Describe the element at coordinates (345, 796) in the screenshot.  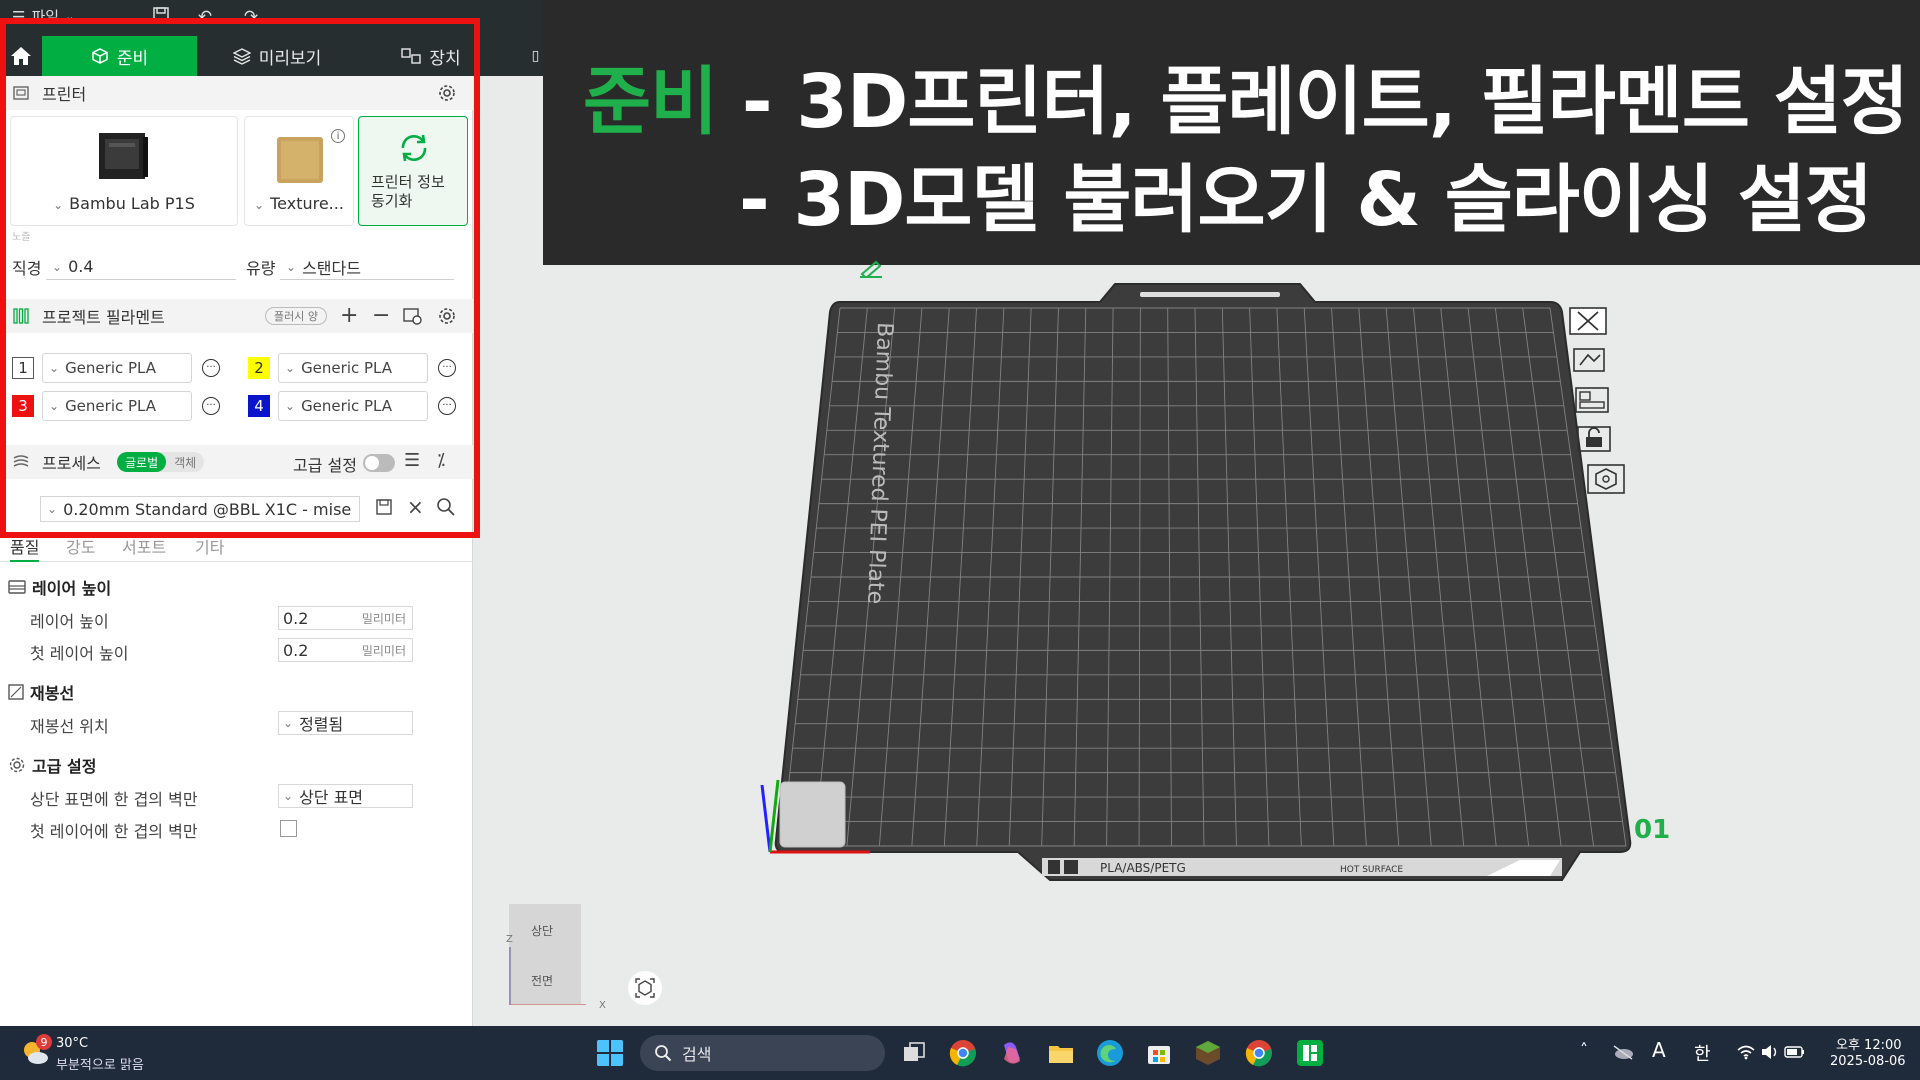
I see `top-one-wall-select: ⌄ 상단 표면` at that location.